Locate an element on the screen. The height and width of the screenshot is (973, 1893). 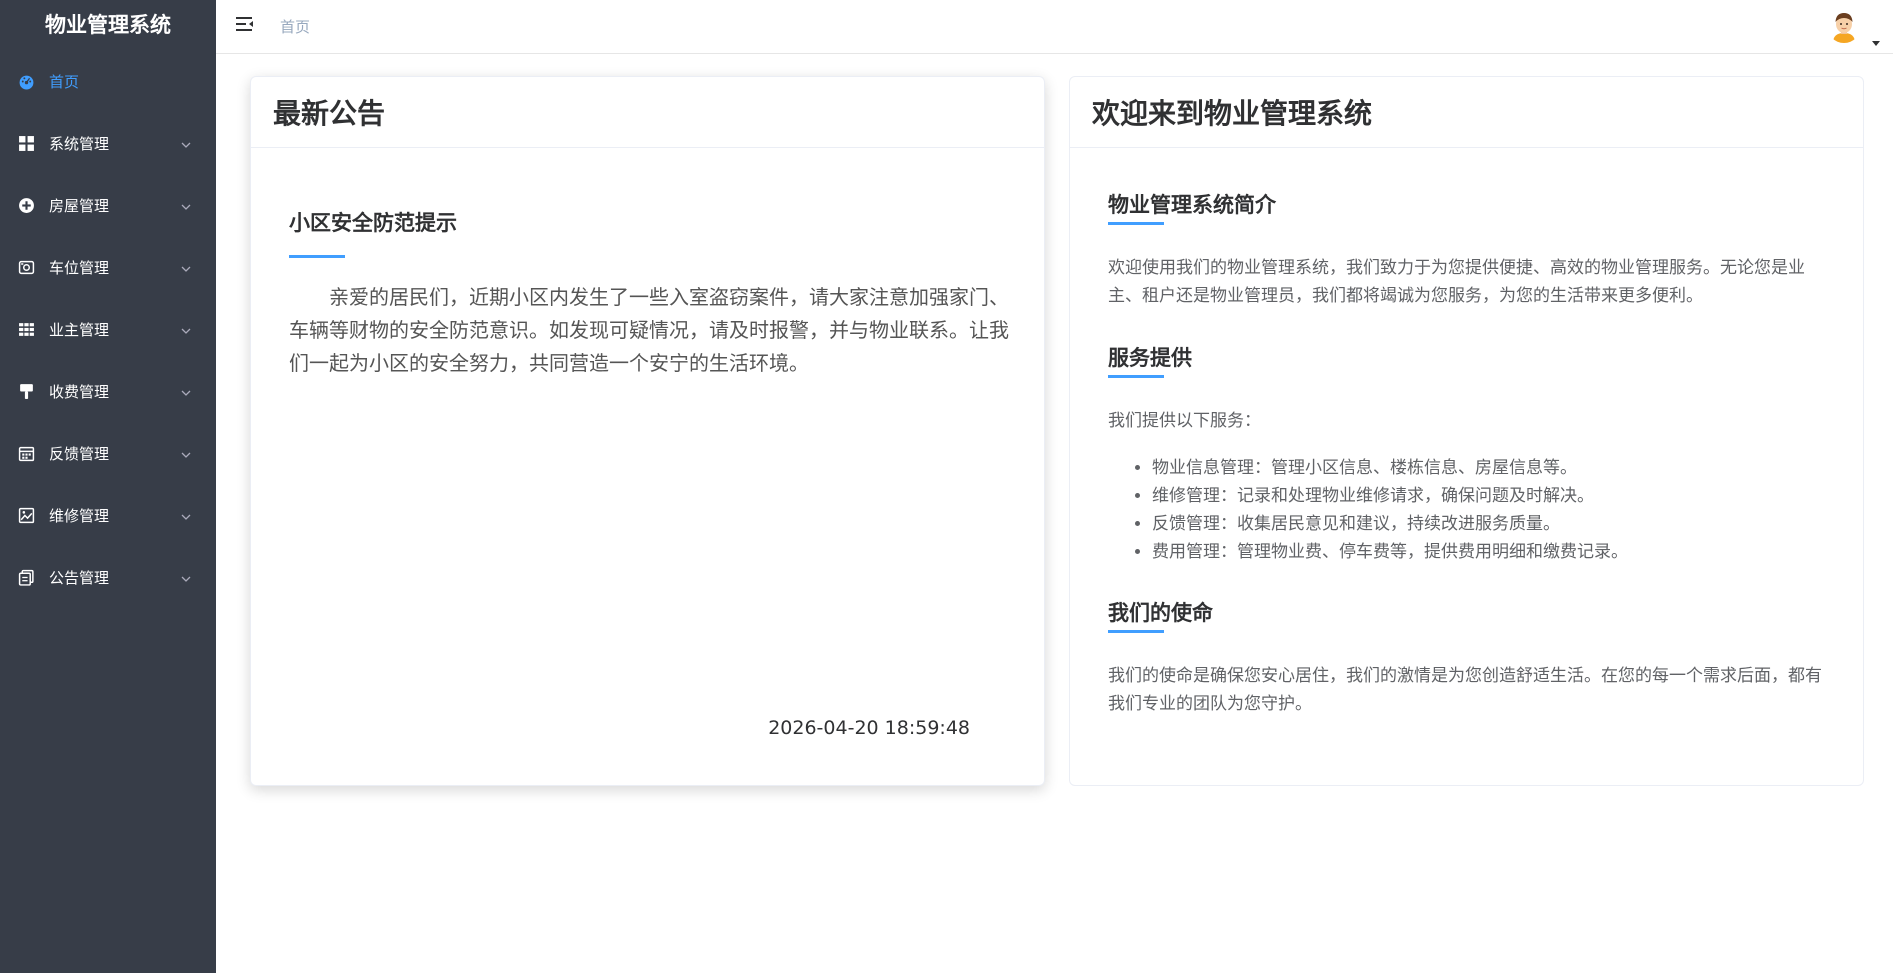
sidebar-item-parking: 车位管理 is located at coordinates (108, 267).